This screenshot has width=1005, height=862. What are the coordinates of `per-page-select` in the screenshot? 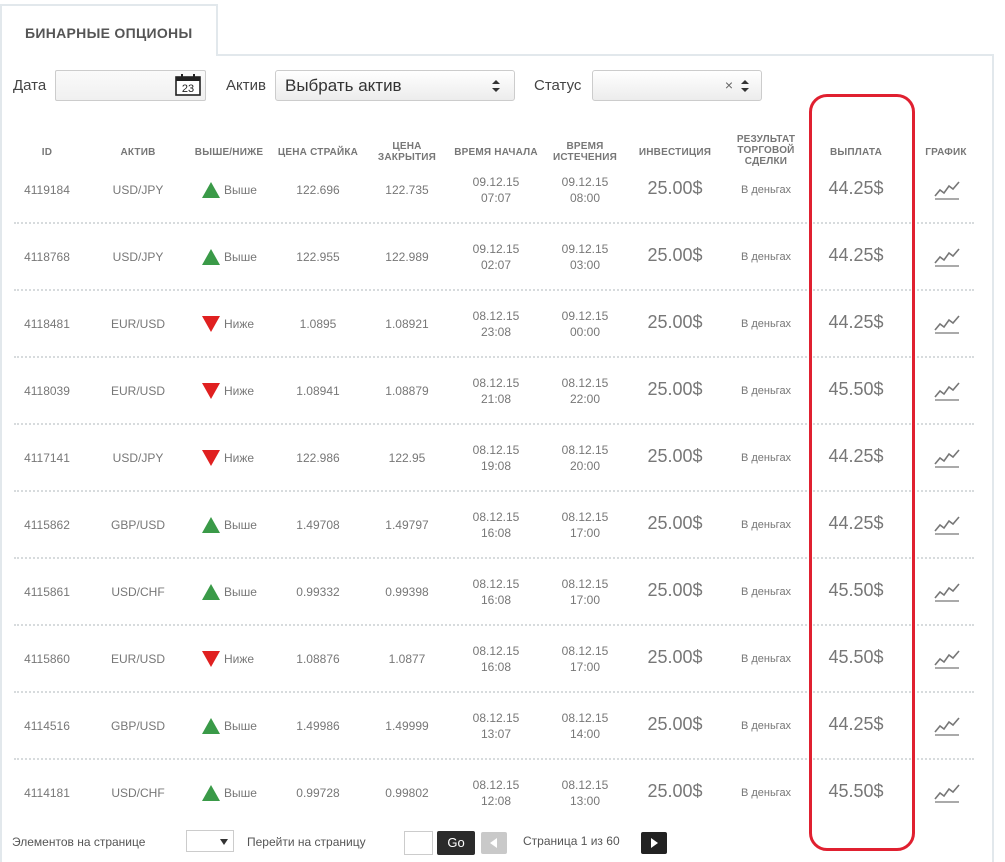 It's located at (210, 841).